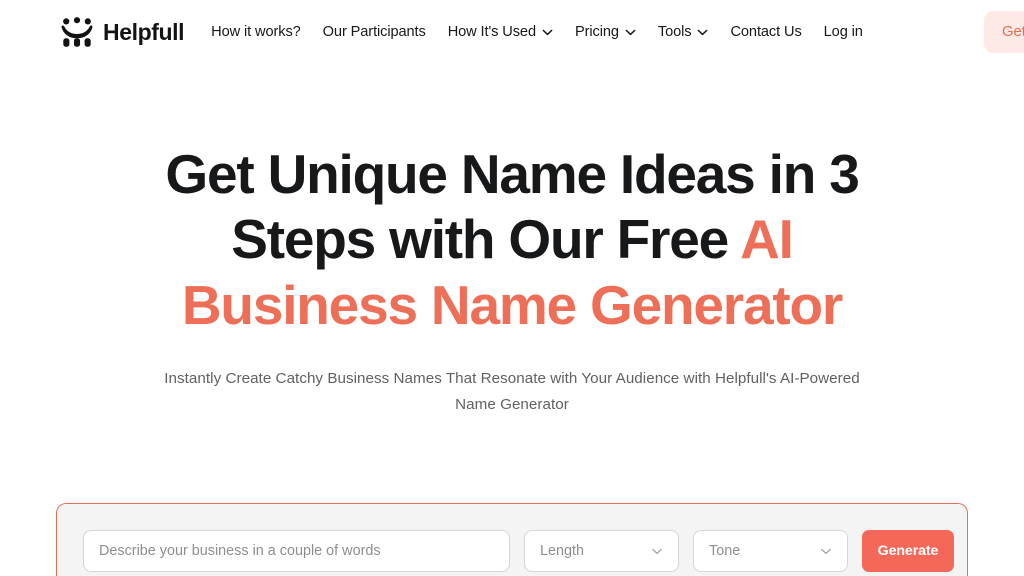 The height and width of the screenshot is (576, 1024). I want to click on nav-label: Our Participants, so click(374, 32).